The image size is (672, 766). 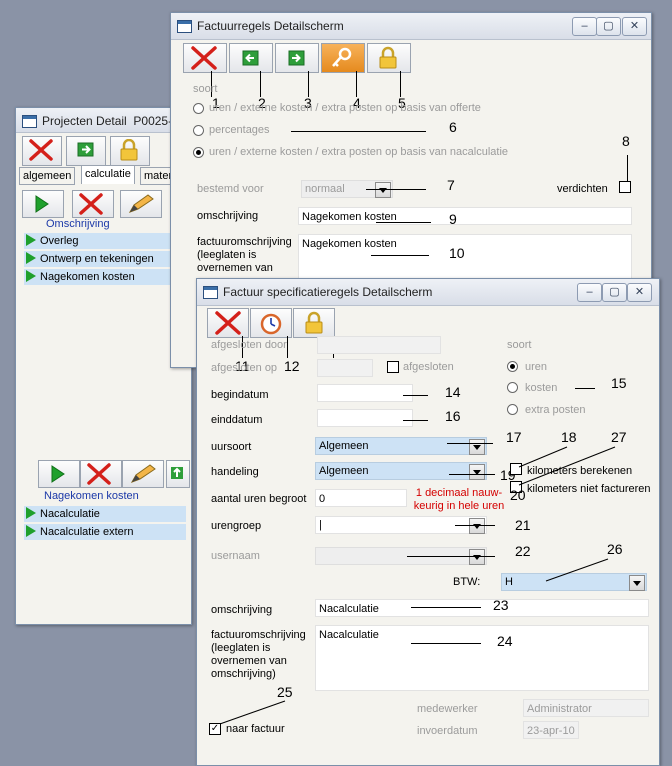 I want to click on radio-kosten, so click(x=512, y=387).